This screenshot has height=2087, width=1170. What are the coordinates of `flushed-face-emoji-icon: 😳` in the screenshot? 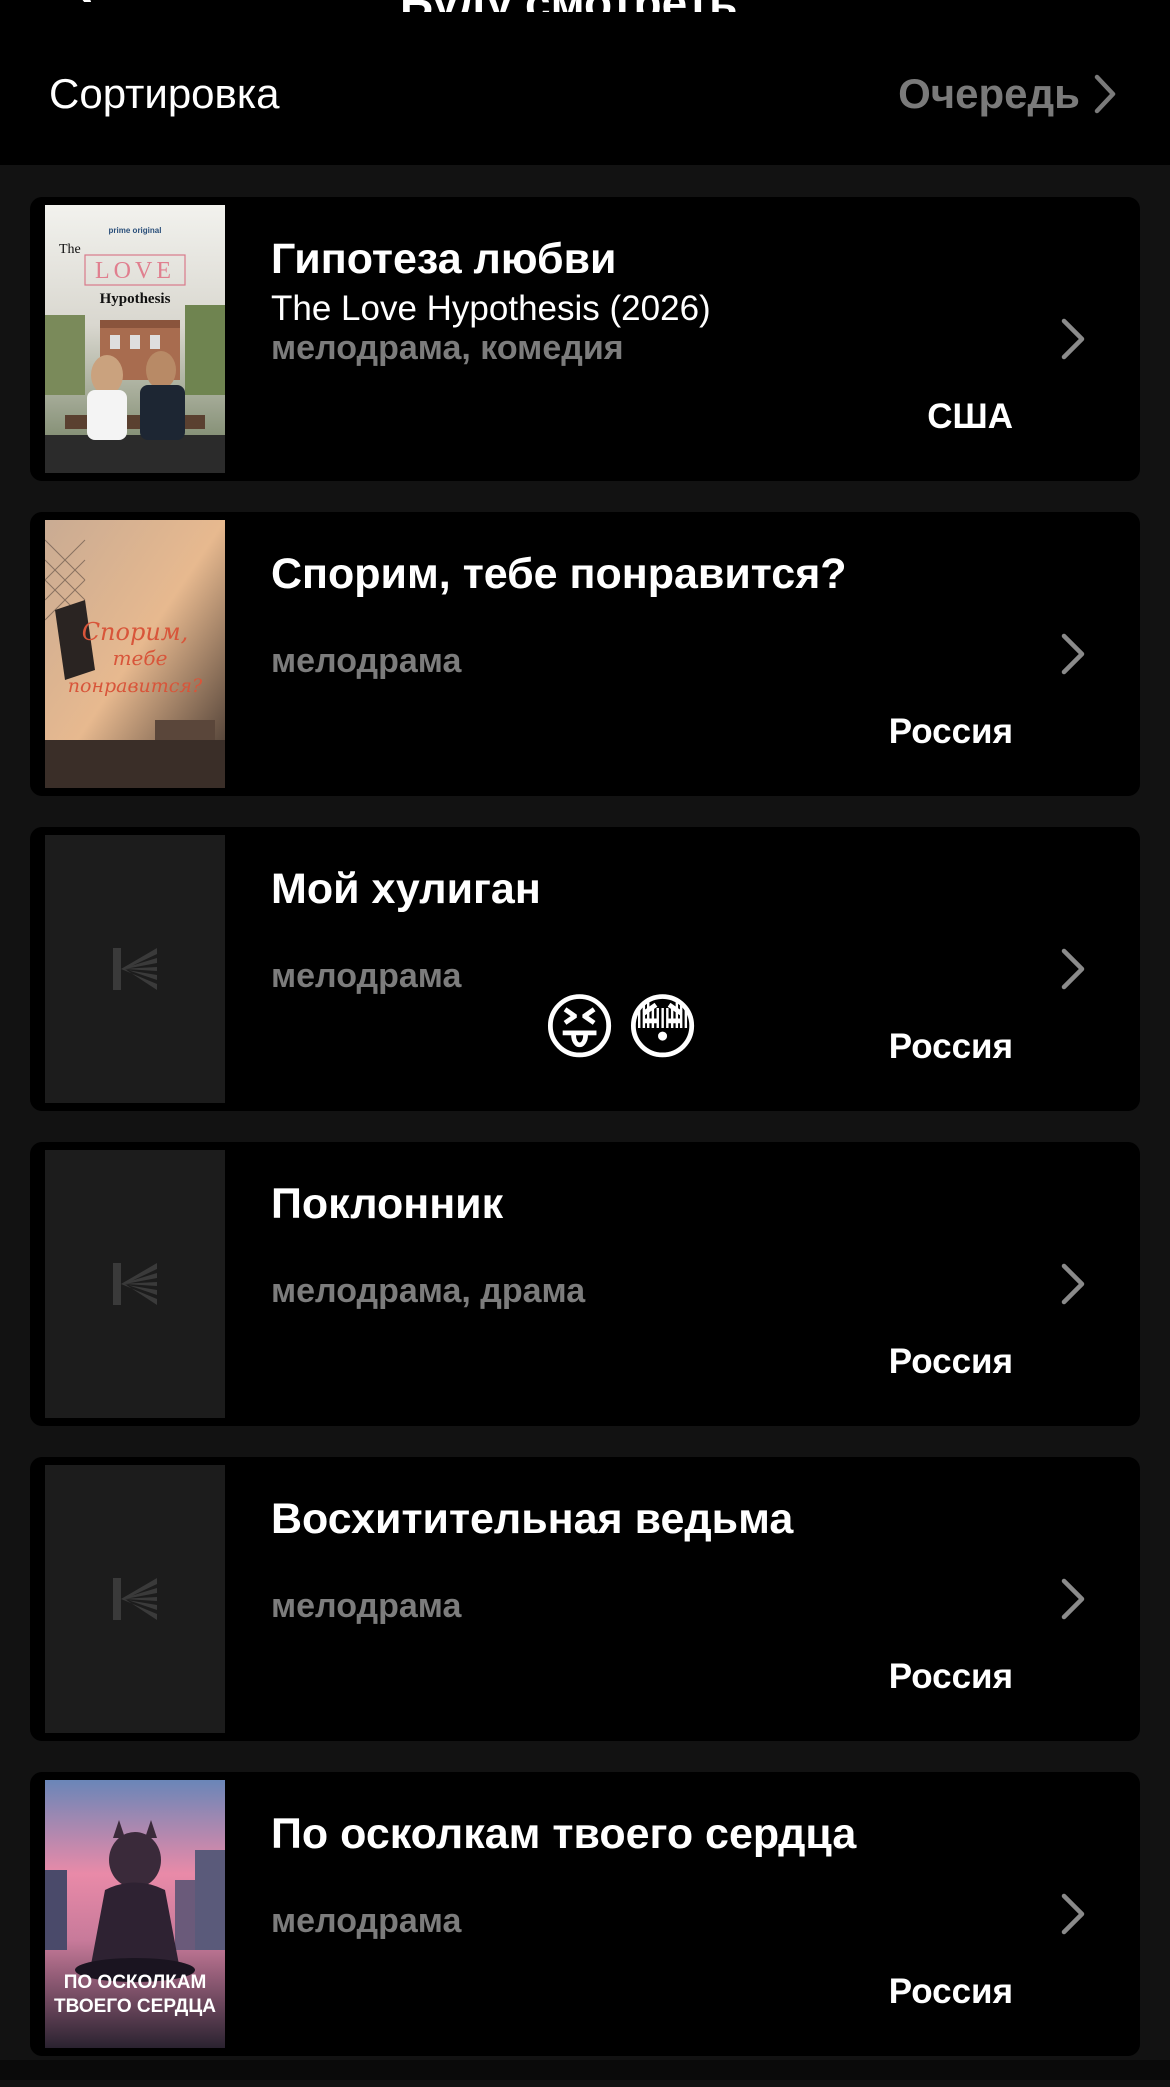 It's located at (663, 1027).